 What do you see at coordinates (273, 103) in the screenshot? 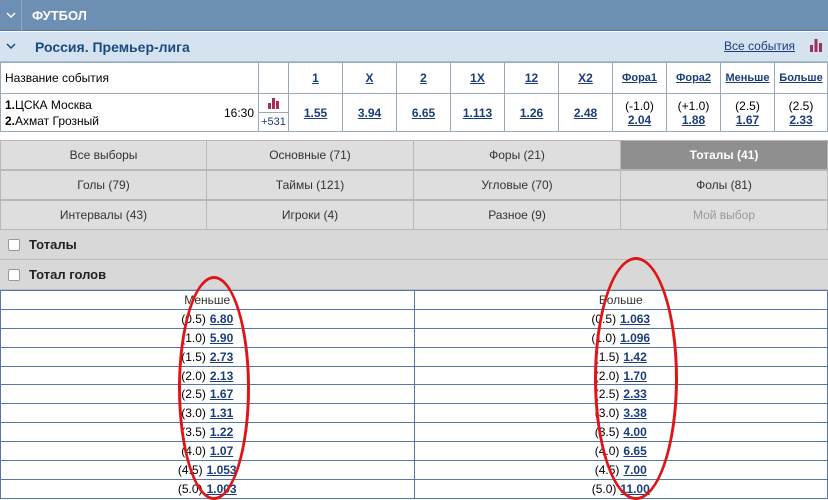
I see `bar-chart-icon` at bounding box center [273, 103].